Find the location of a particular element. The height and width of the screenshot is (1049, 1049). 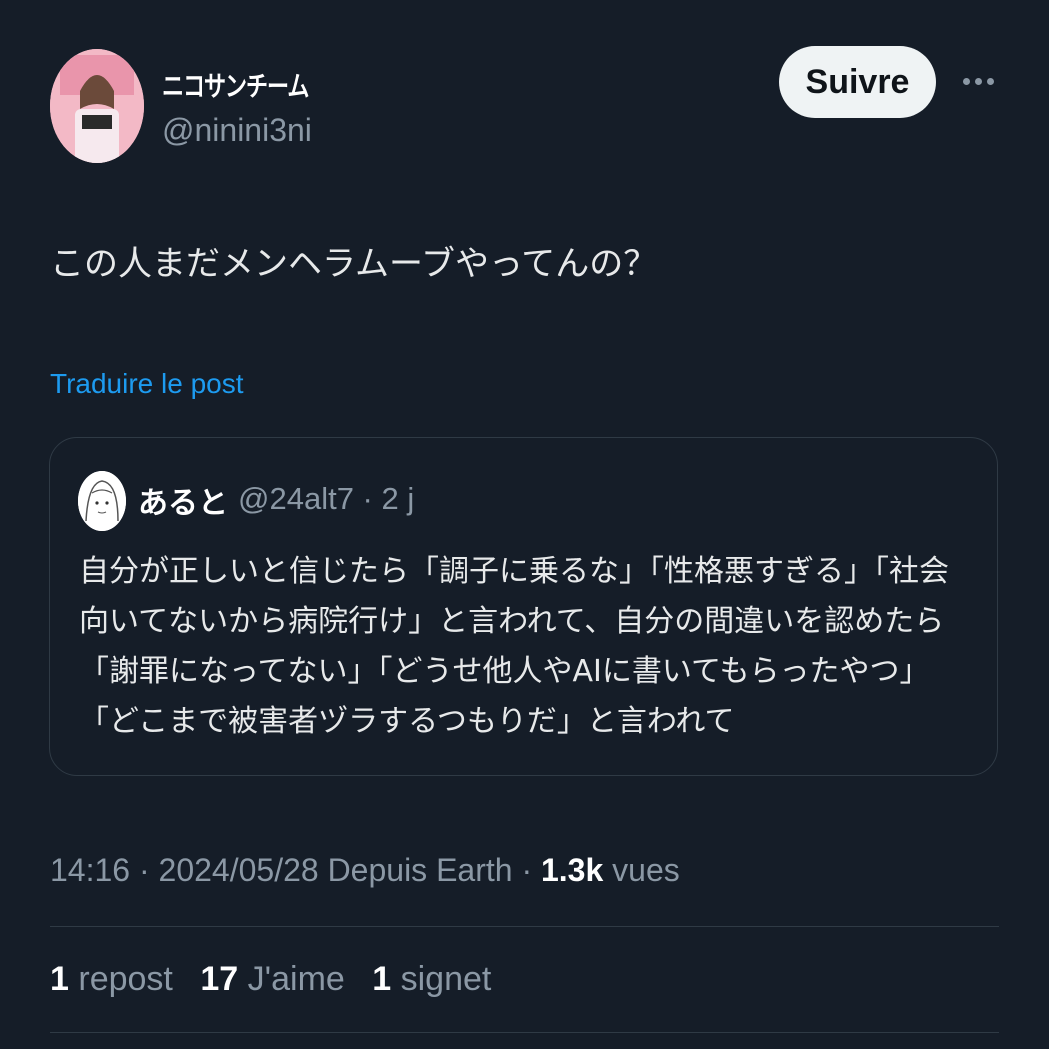

views-label: vues is located at coordinates (646, 870).